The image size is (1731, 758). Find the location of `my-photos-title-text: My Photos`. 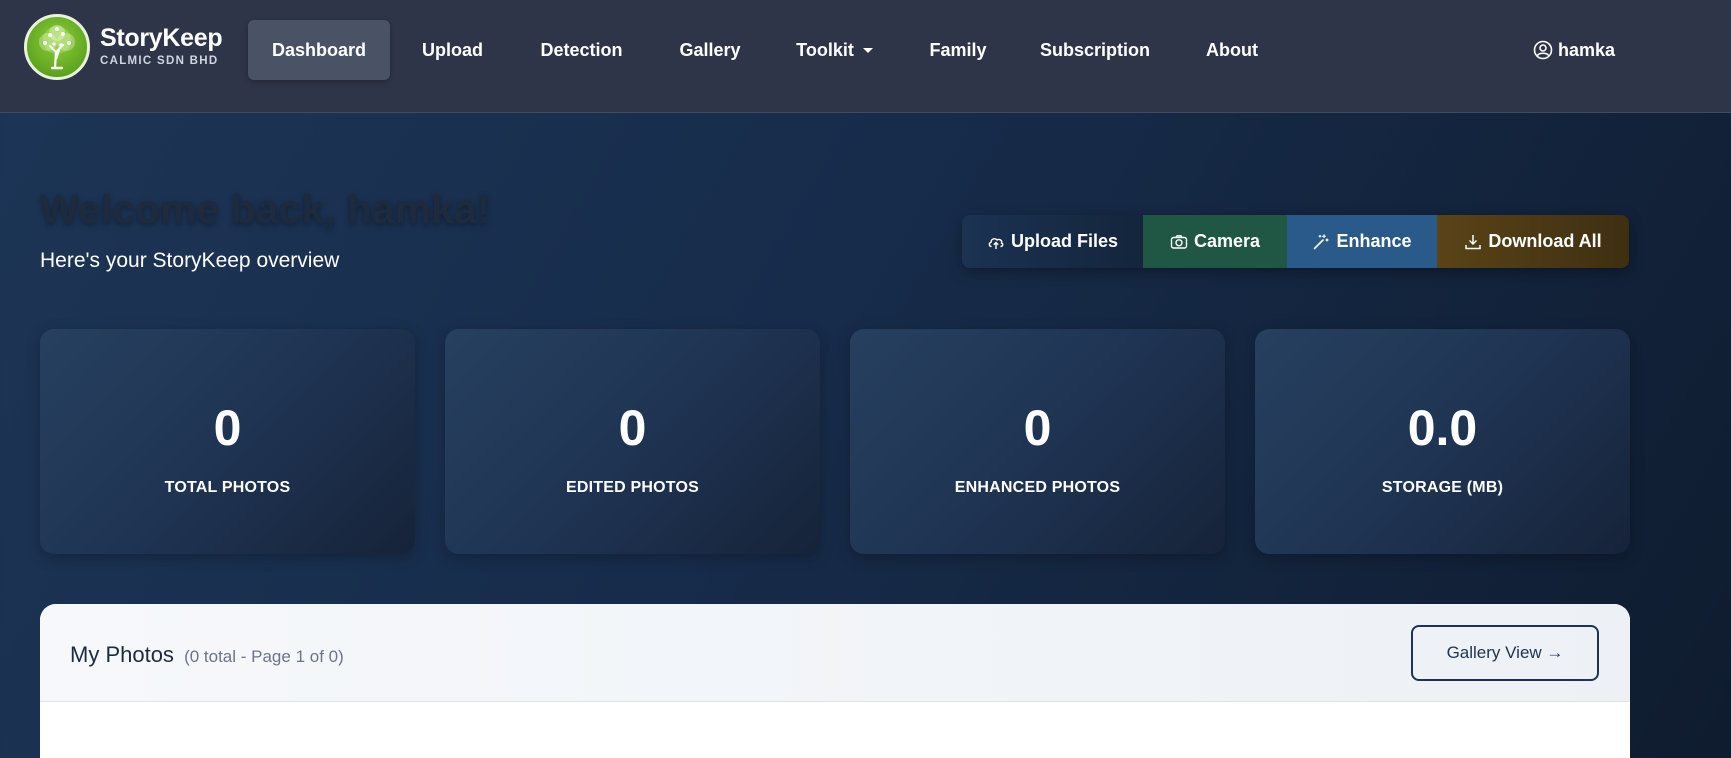

my-photos-title-text: My Photos is located at coordinates (122, 654).